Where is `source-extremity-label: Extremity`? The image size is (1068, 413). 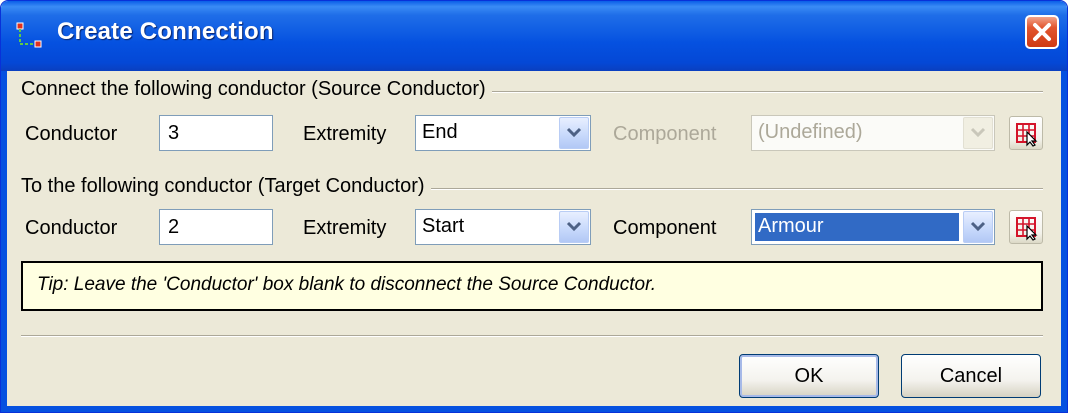 source-extremity-label: Extremity is located at coordinates (345, 134).